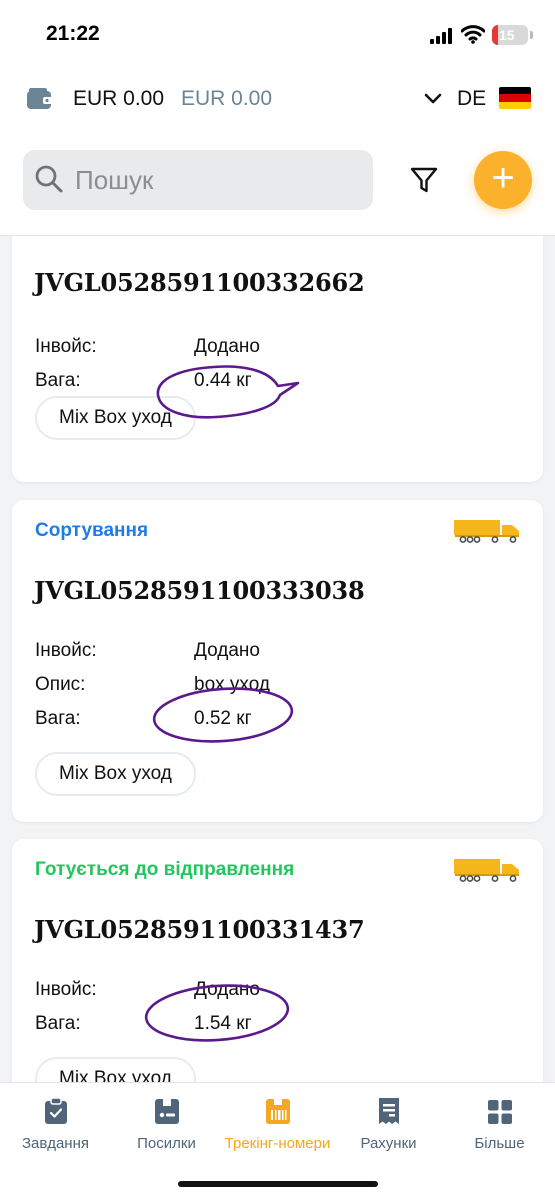  I want to click on home-indicator, so click(278, 1184).